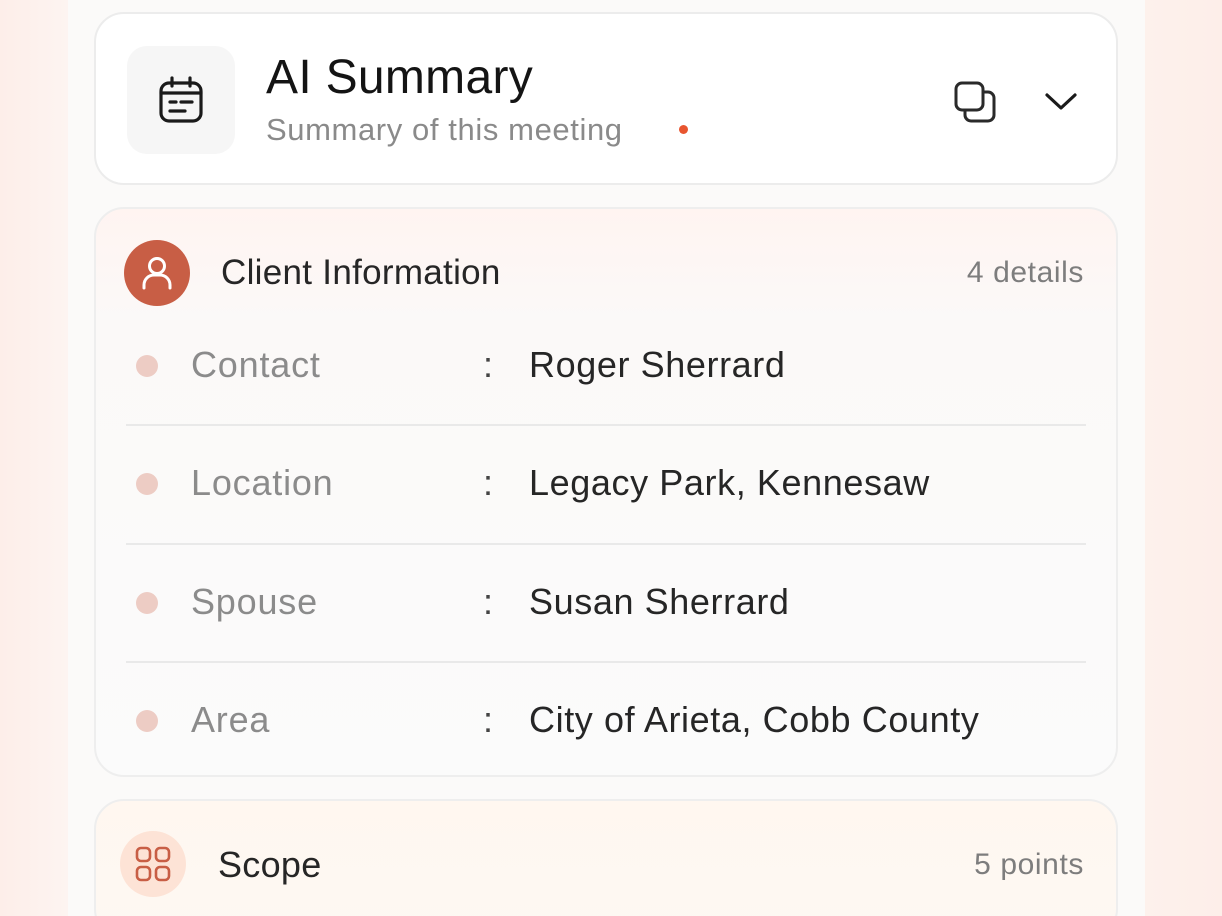 The height and width of the screenshot is (916, 1222). Describe the element at coordinates (683, 129) in the screenshot. I see `status-indicator-dot` at that location.